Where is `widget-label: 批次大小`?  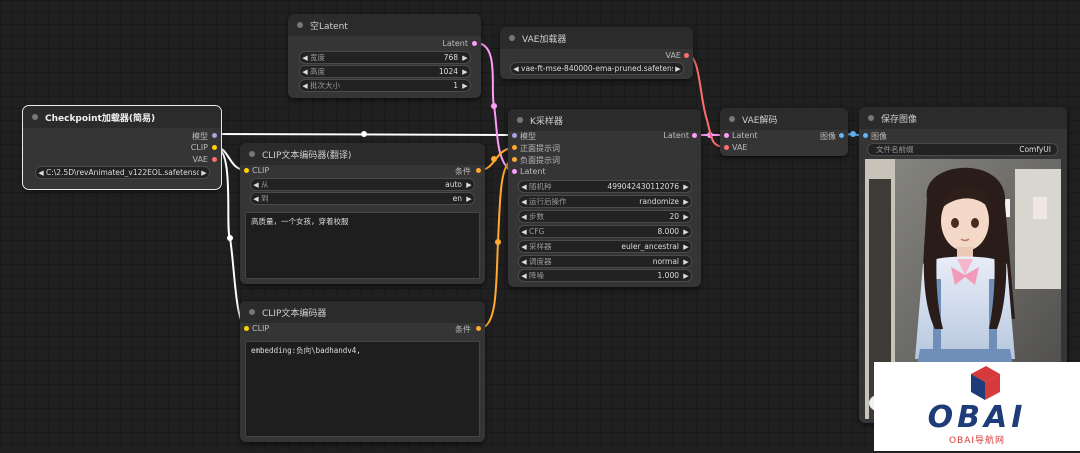
widget-label: 批次大小 is located at coordinates (325, 85).